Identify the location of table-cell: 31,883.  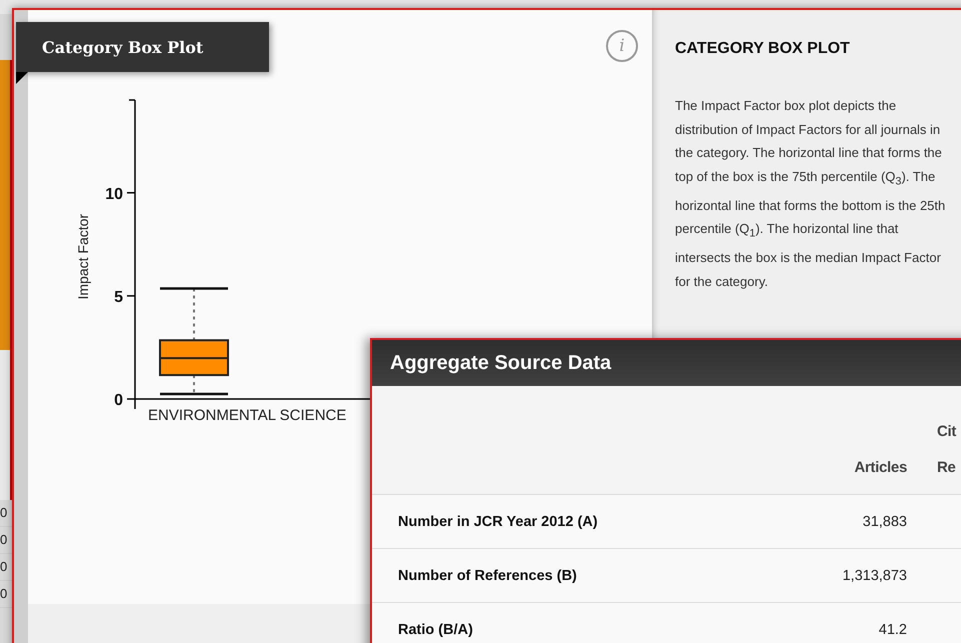
(839, 522).